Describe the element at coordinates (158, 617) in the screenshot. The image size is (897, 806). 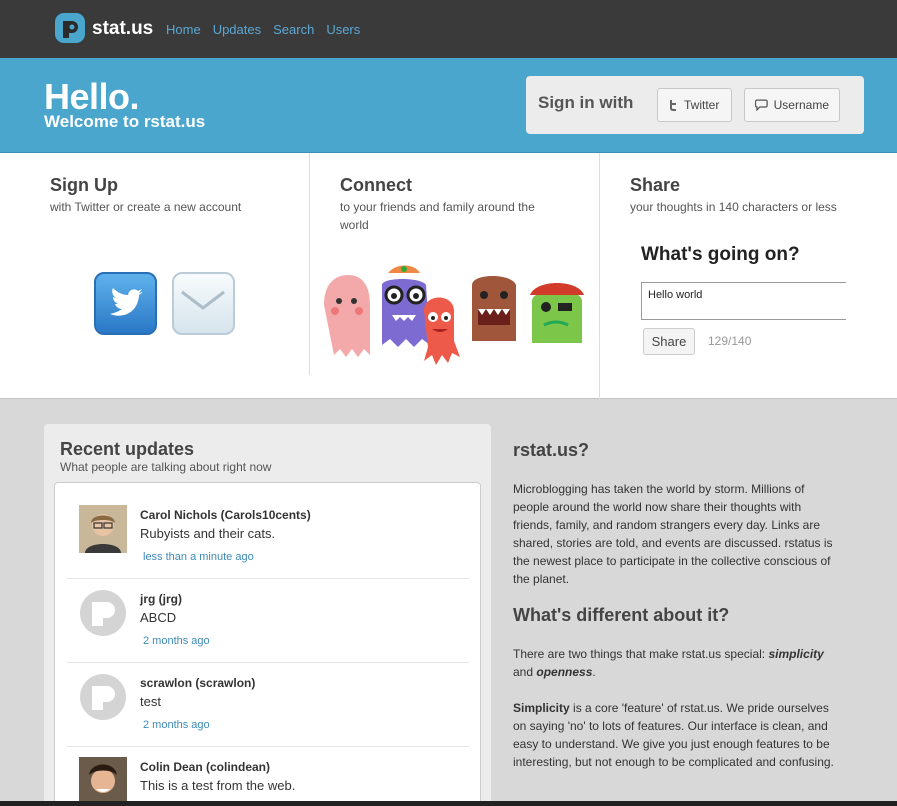
I see `update-text: ABCD` at that location.